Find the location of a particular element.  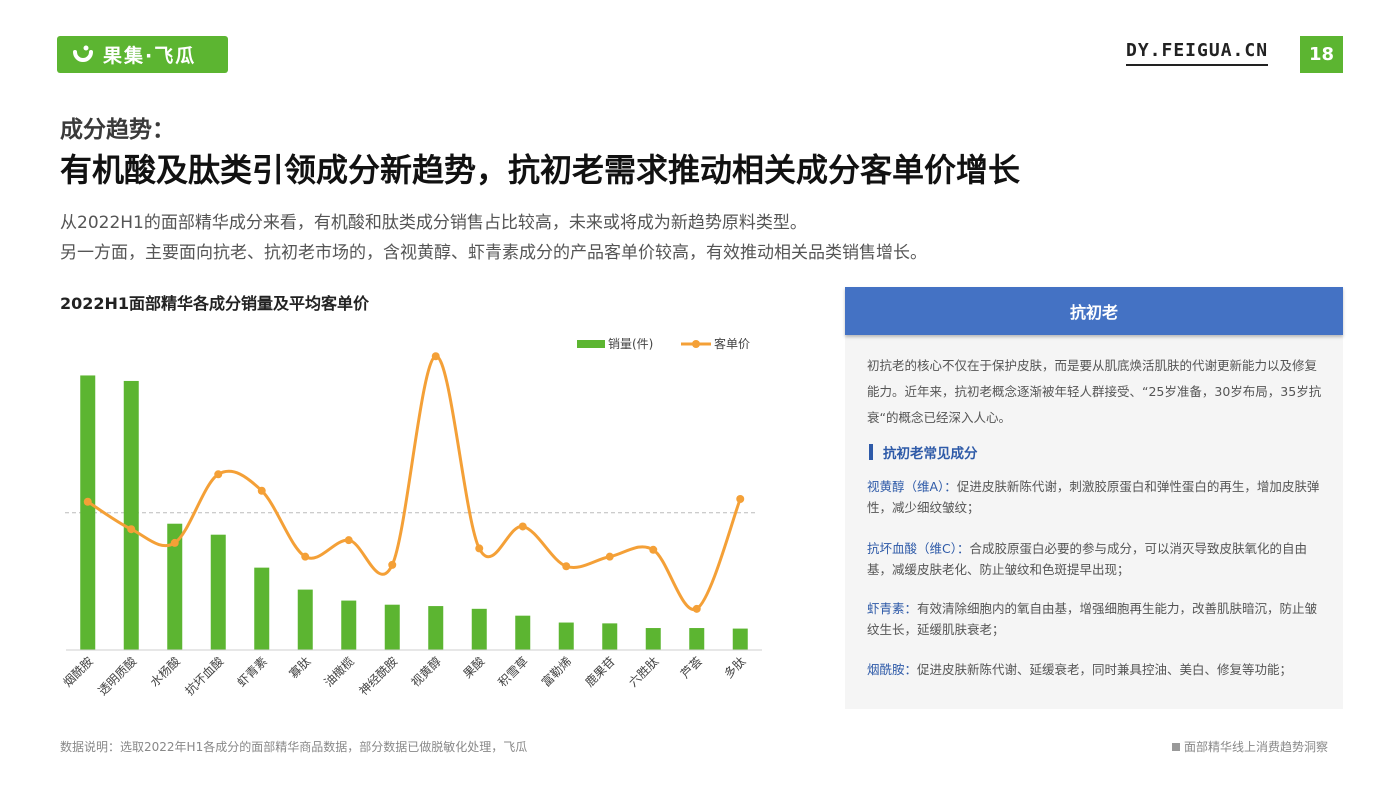

page-title: 有机酸及肽类引领成分新趋势，抗初老需求推动相关成分客单价增长 is located at coordinates (540, 170).